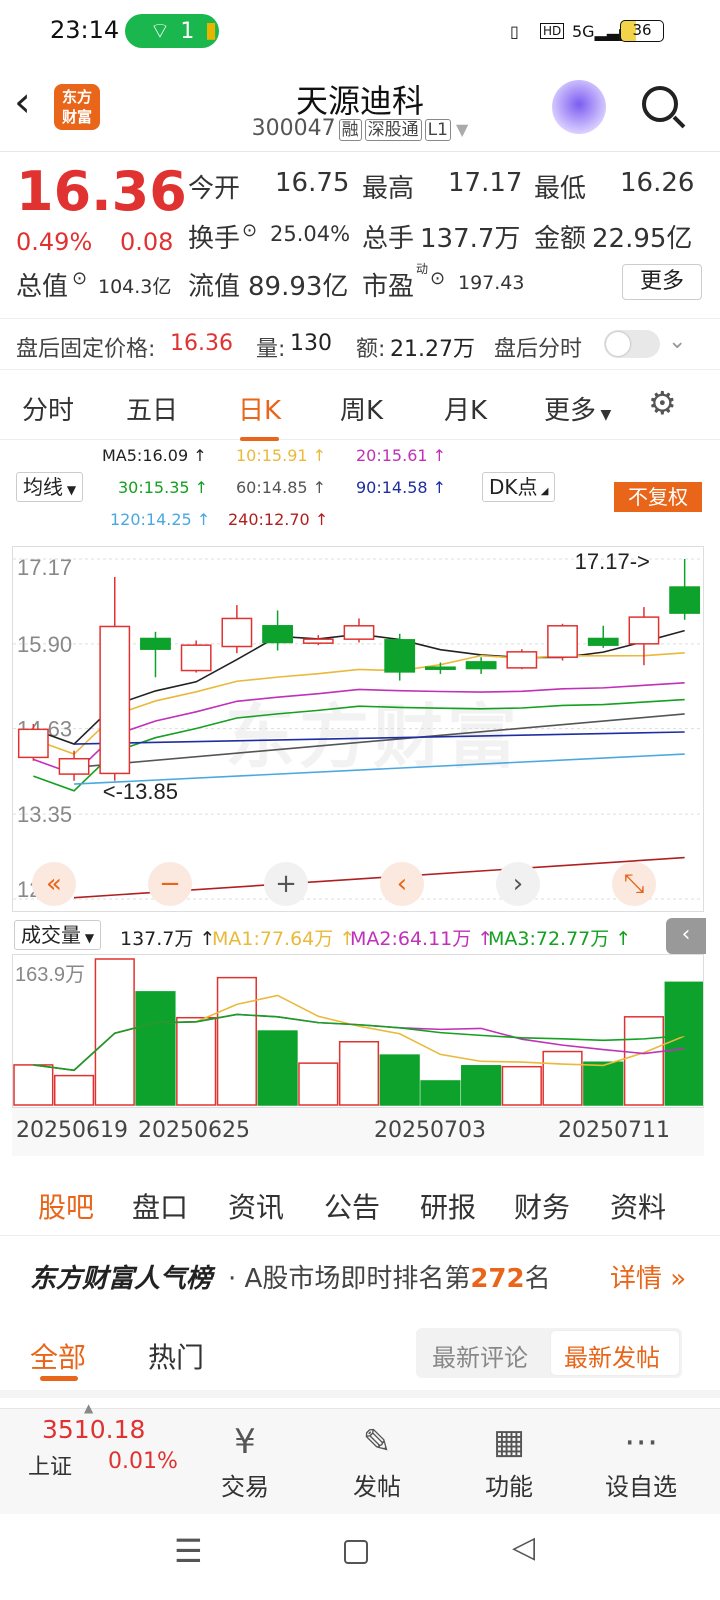  Describe the element at coordinates (401, 455) in the screenshot. I see `ma20-value: 20:15.61 ↑` at that location.